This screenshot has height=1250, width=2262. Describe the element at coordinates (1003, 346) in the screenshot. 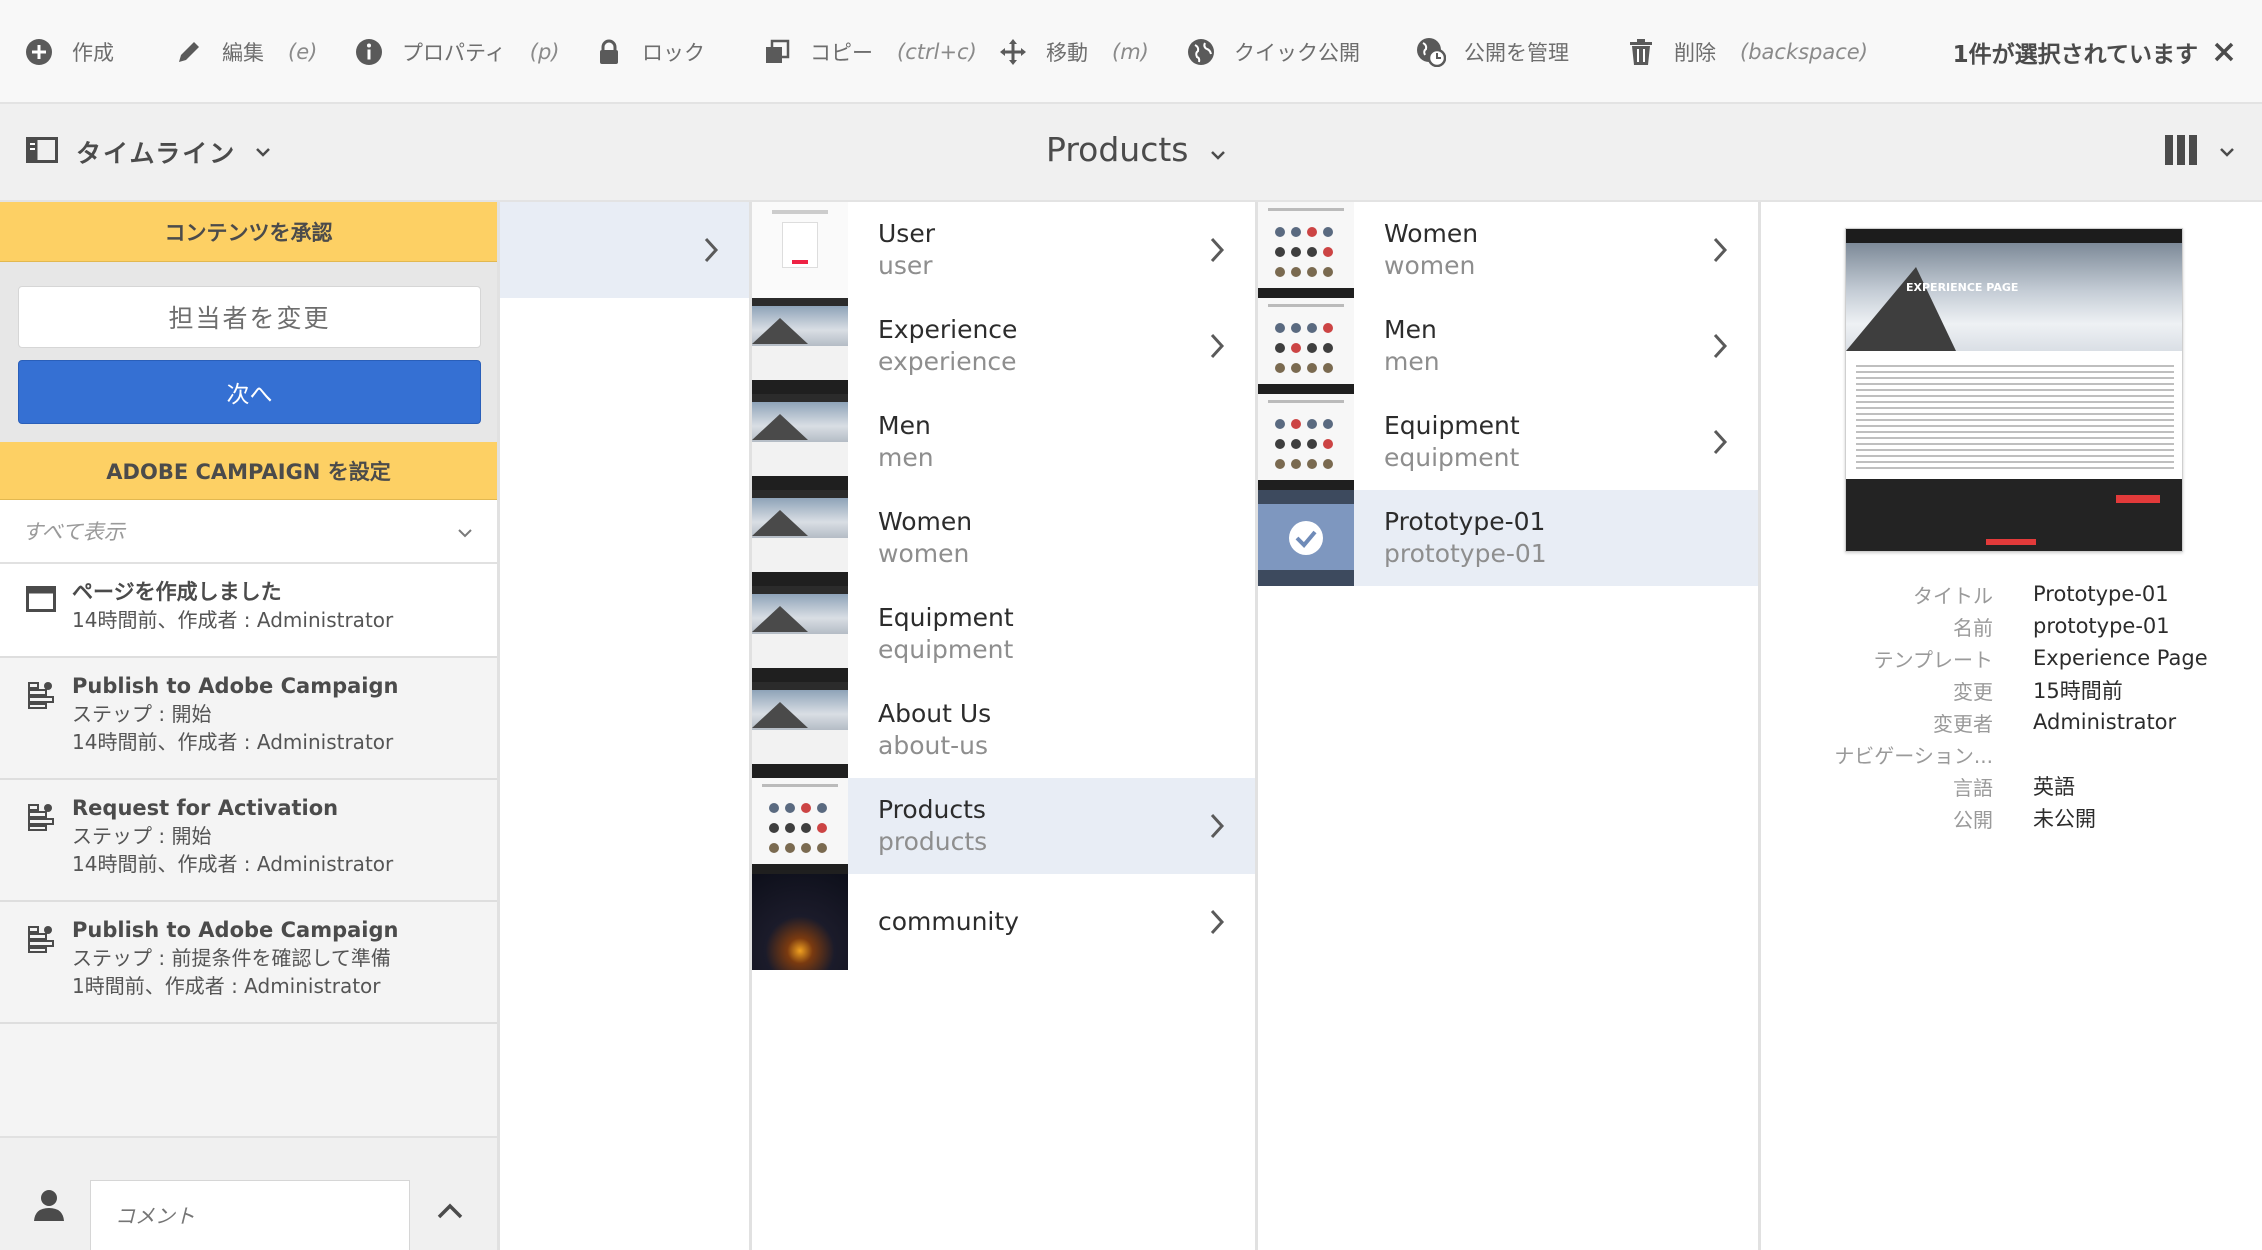

I see `list-item: Experience experience` at that location.